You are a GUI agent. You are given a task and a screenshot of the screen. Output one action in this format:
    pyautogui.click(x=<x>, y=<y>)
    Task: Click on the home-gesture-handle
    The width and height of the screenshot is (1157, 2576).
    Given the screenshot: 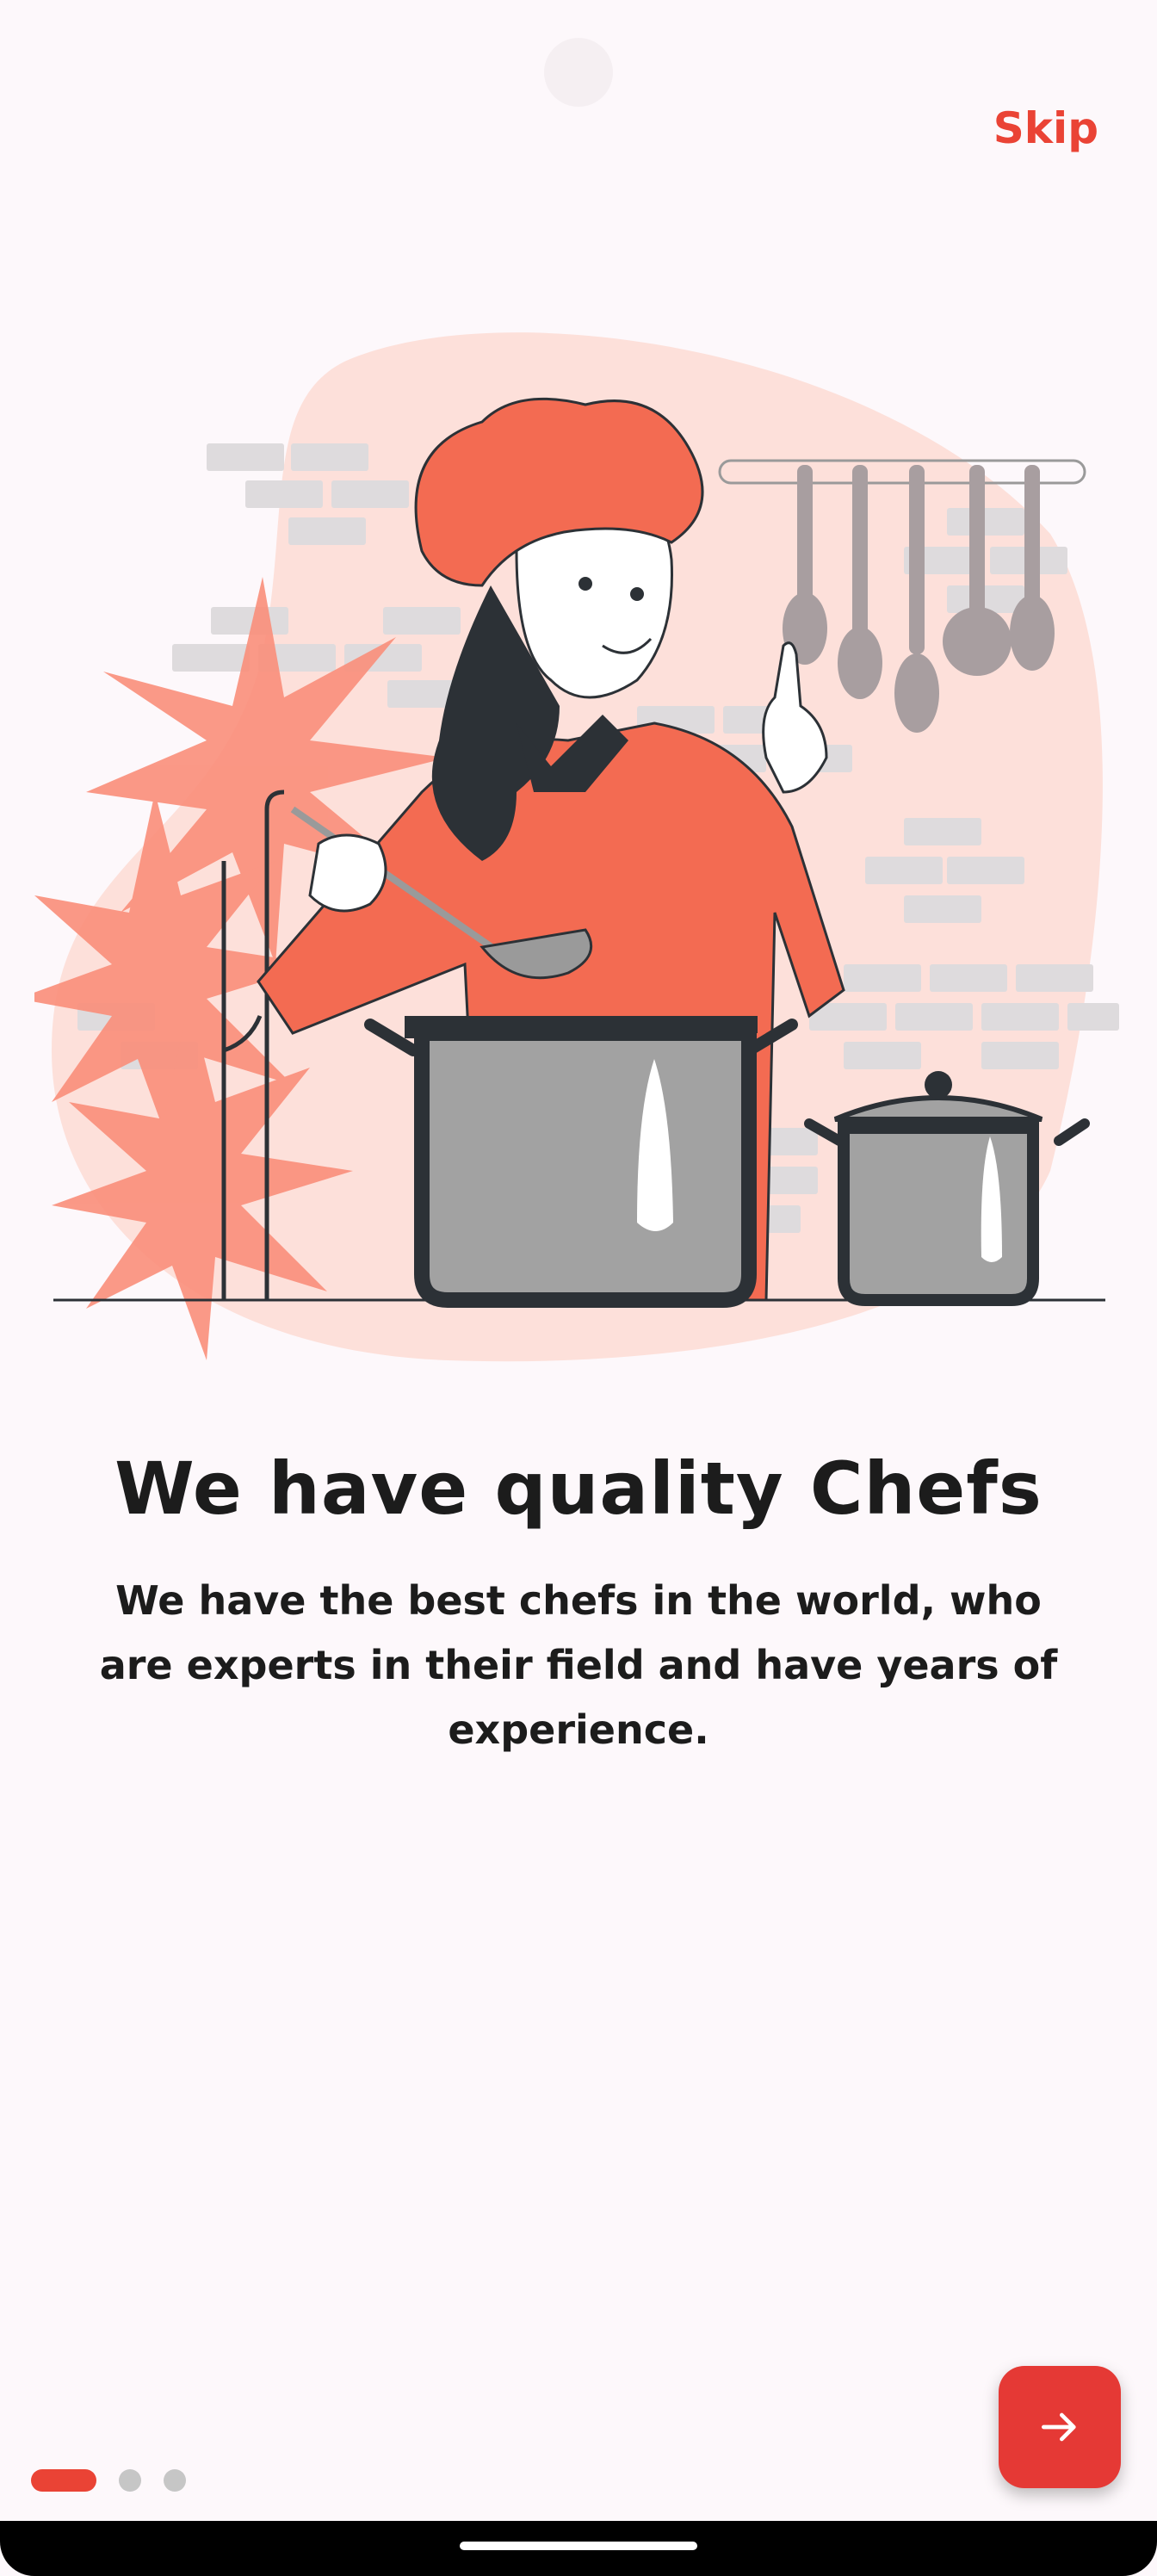 What is the action you would take?
    pyautogui.click(x=579, y=2546)
    